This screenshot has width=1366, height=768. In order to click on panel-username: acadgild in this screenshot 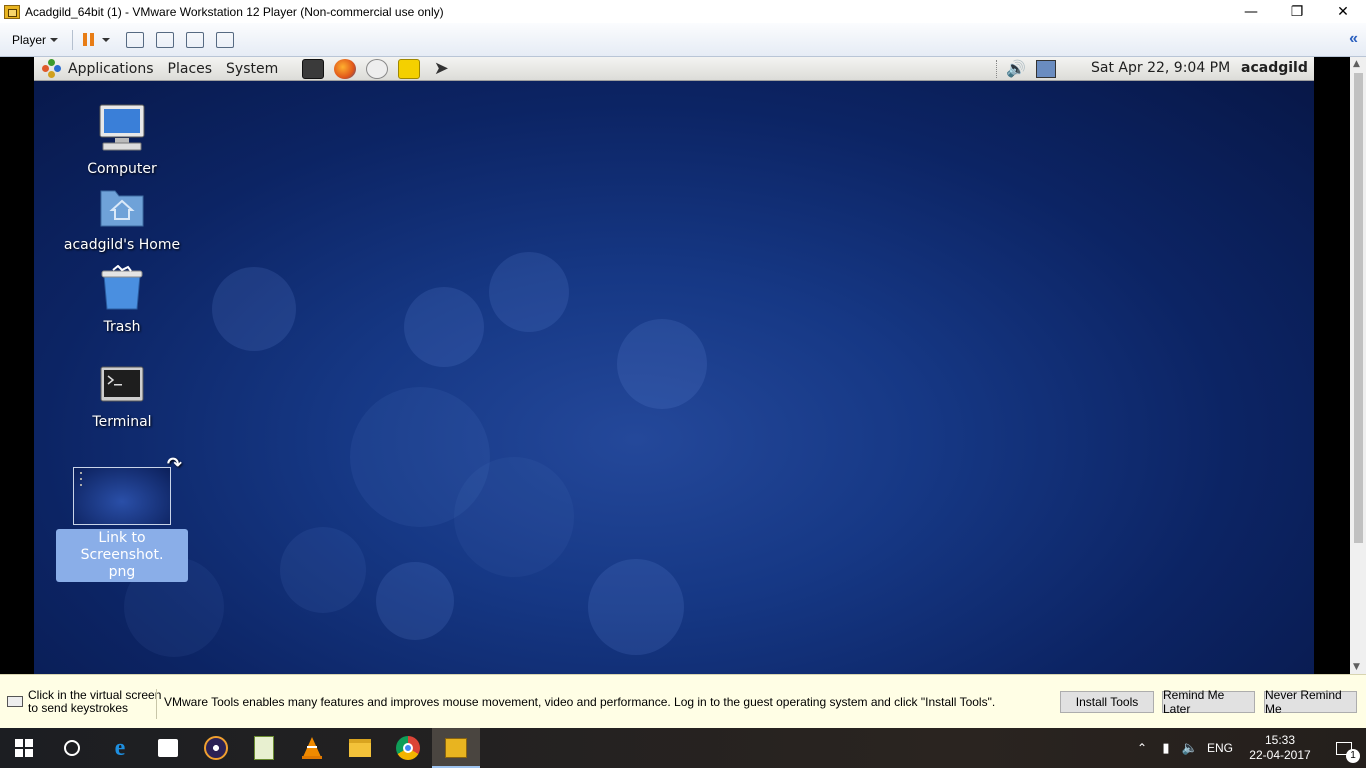, I will do `click(1274, 68)`.